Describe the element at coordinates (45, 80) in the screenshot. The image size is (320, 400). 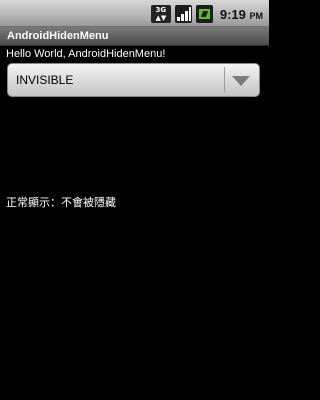
I see `spinner-selected-value: INVISIBLE` at that location.